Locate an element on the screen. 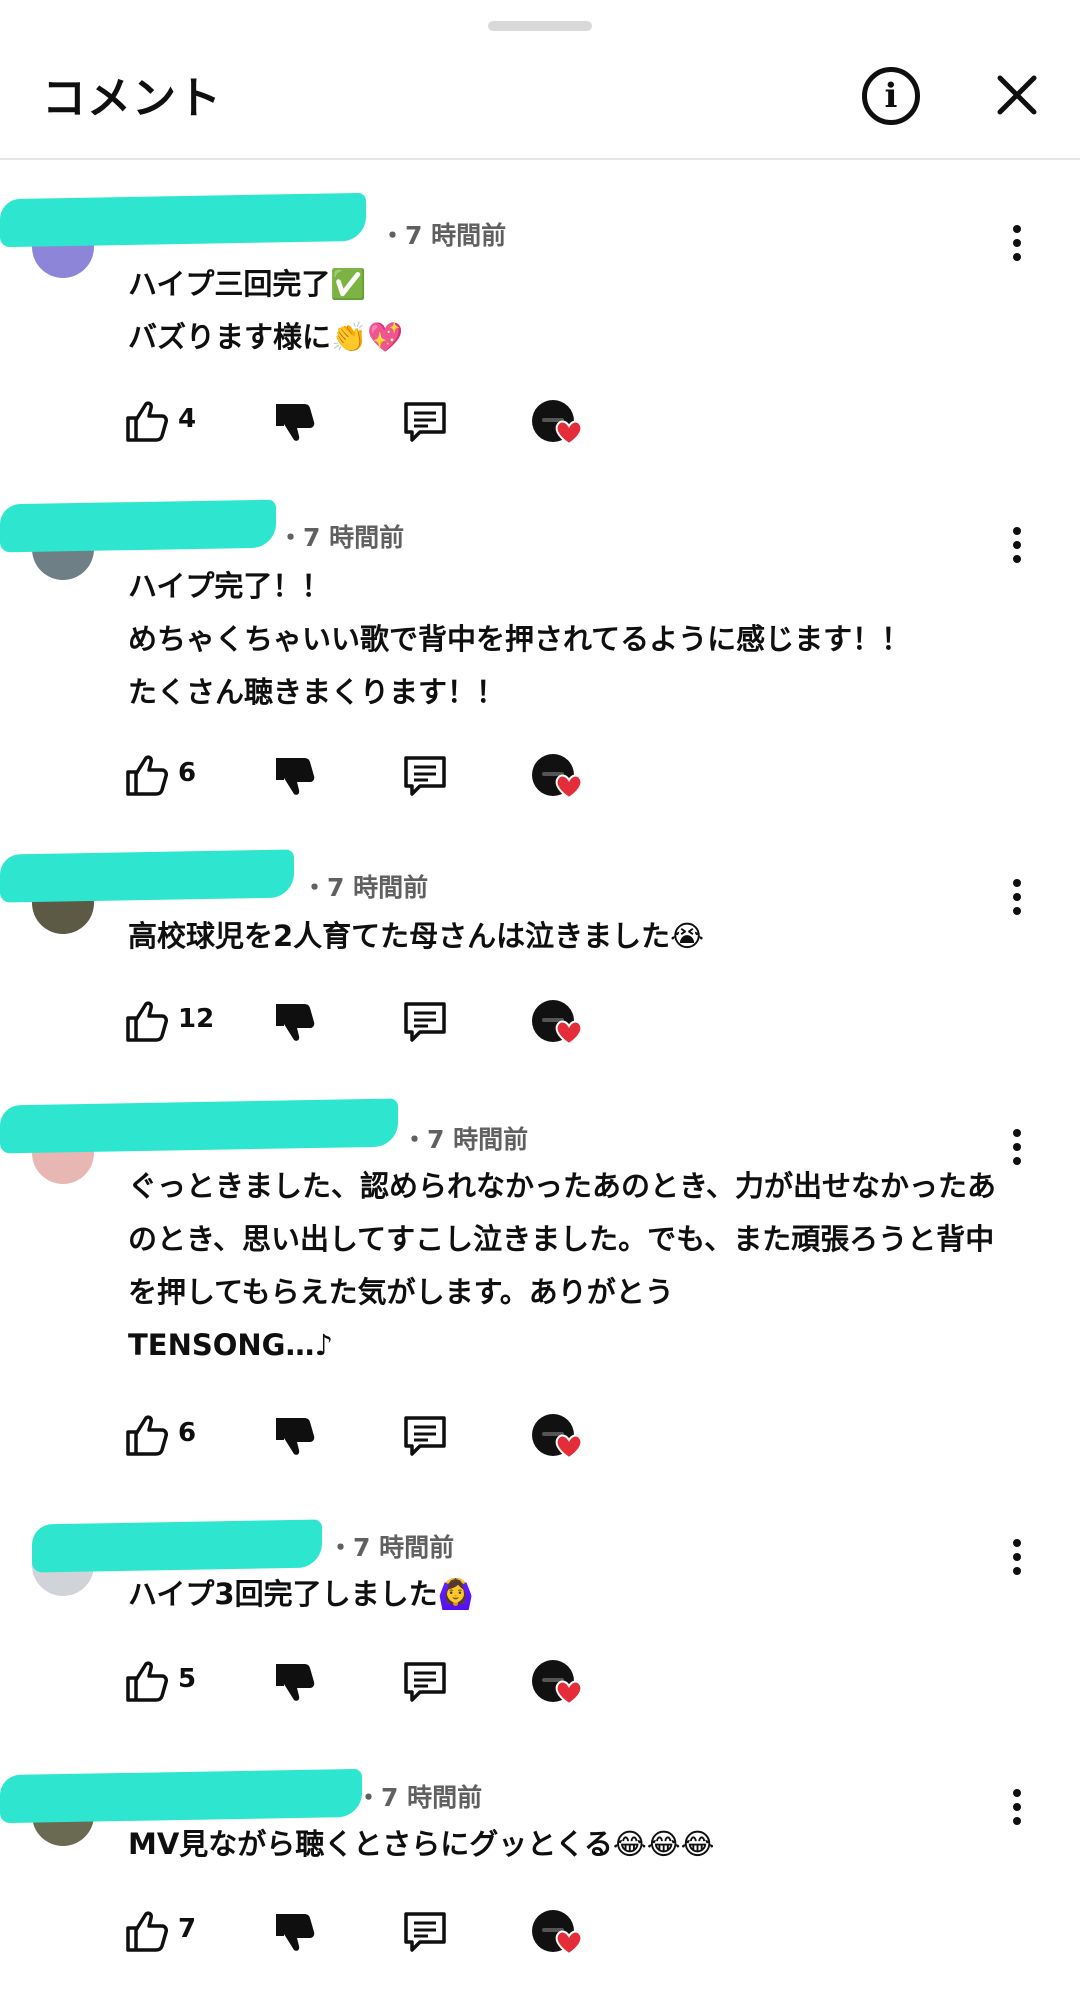 This screenshot has width=1080, height=2005. comment-text: 高校球児を2人育てた母さんは泣きました😭 is located at coordinates (416, 936).